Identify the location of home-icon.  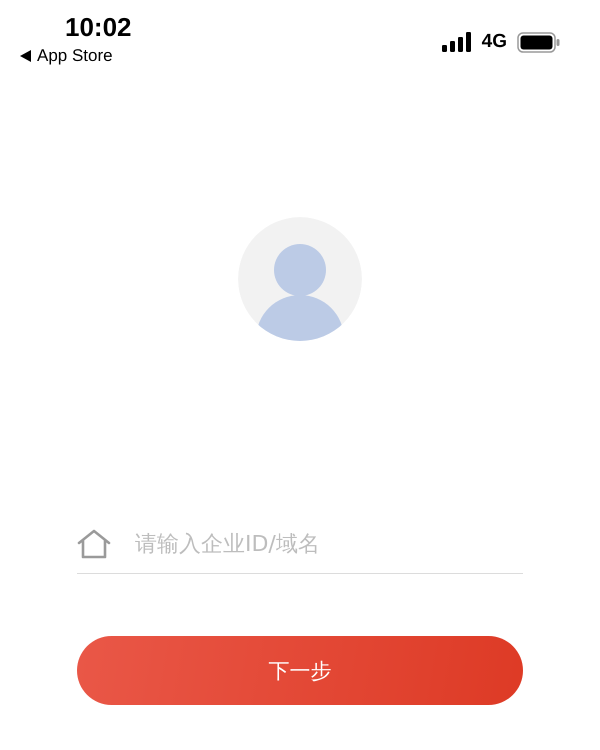
(94, 544).